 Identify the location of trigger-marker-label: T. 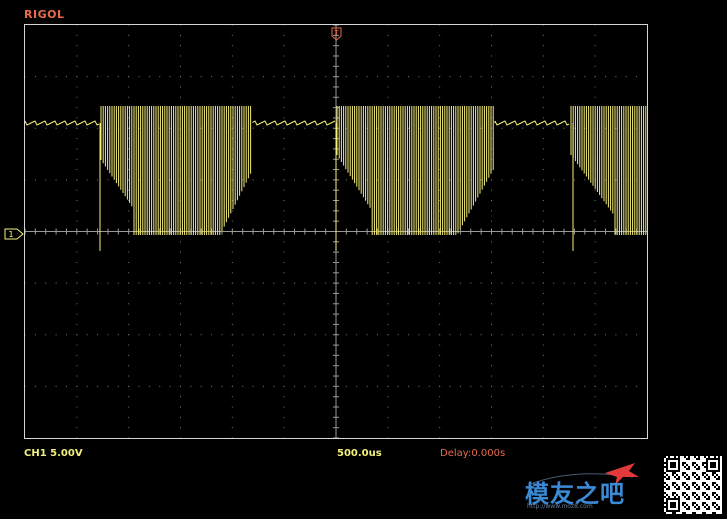
(336, 33).